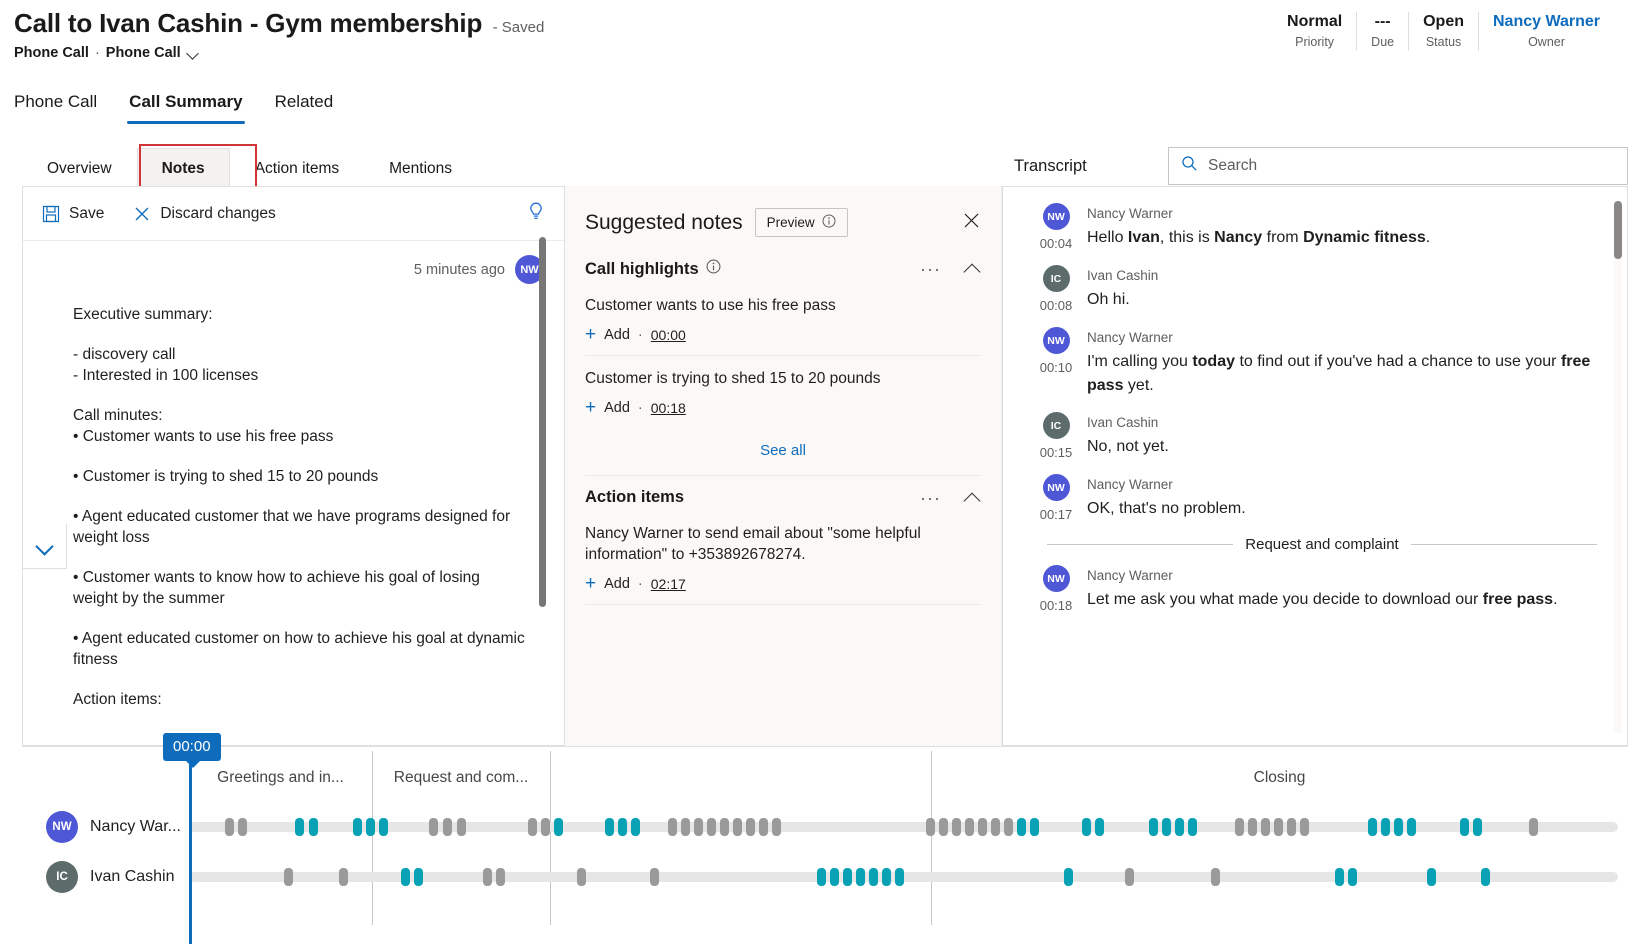 This screenshot has width=1628, height=944. I want to click on collapse-panel-button, so click(44, 546).